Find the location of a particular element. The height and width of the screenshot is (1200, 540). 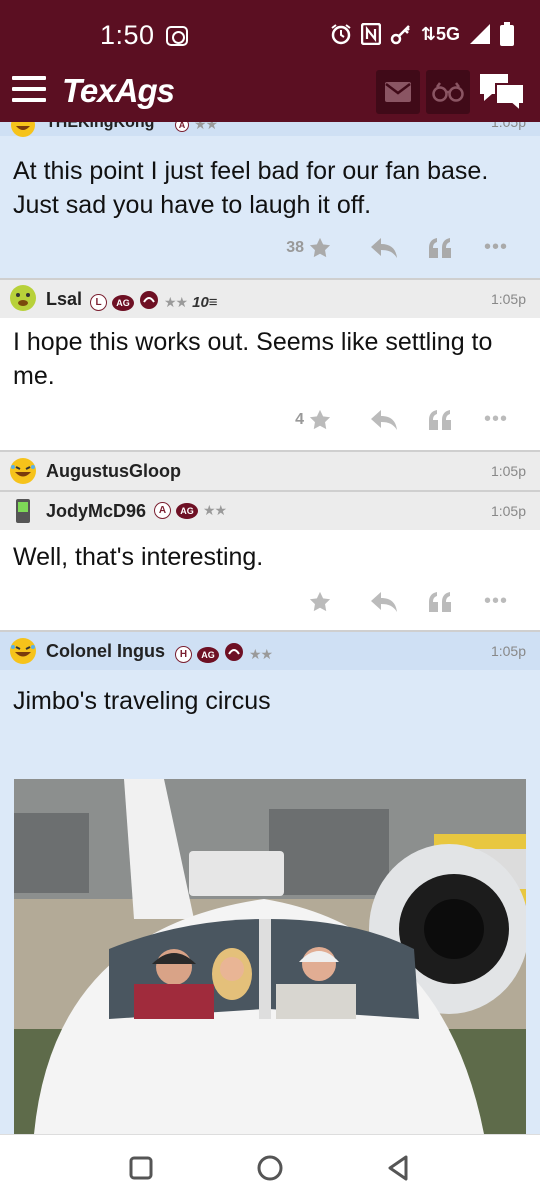

user-badges: A AG ★★ is located at coordinates (190, 510).